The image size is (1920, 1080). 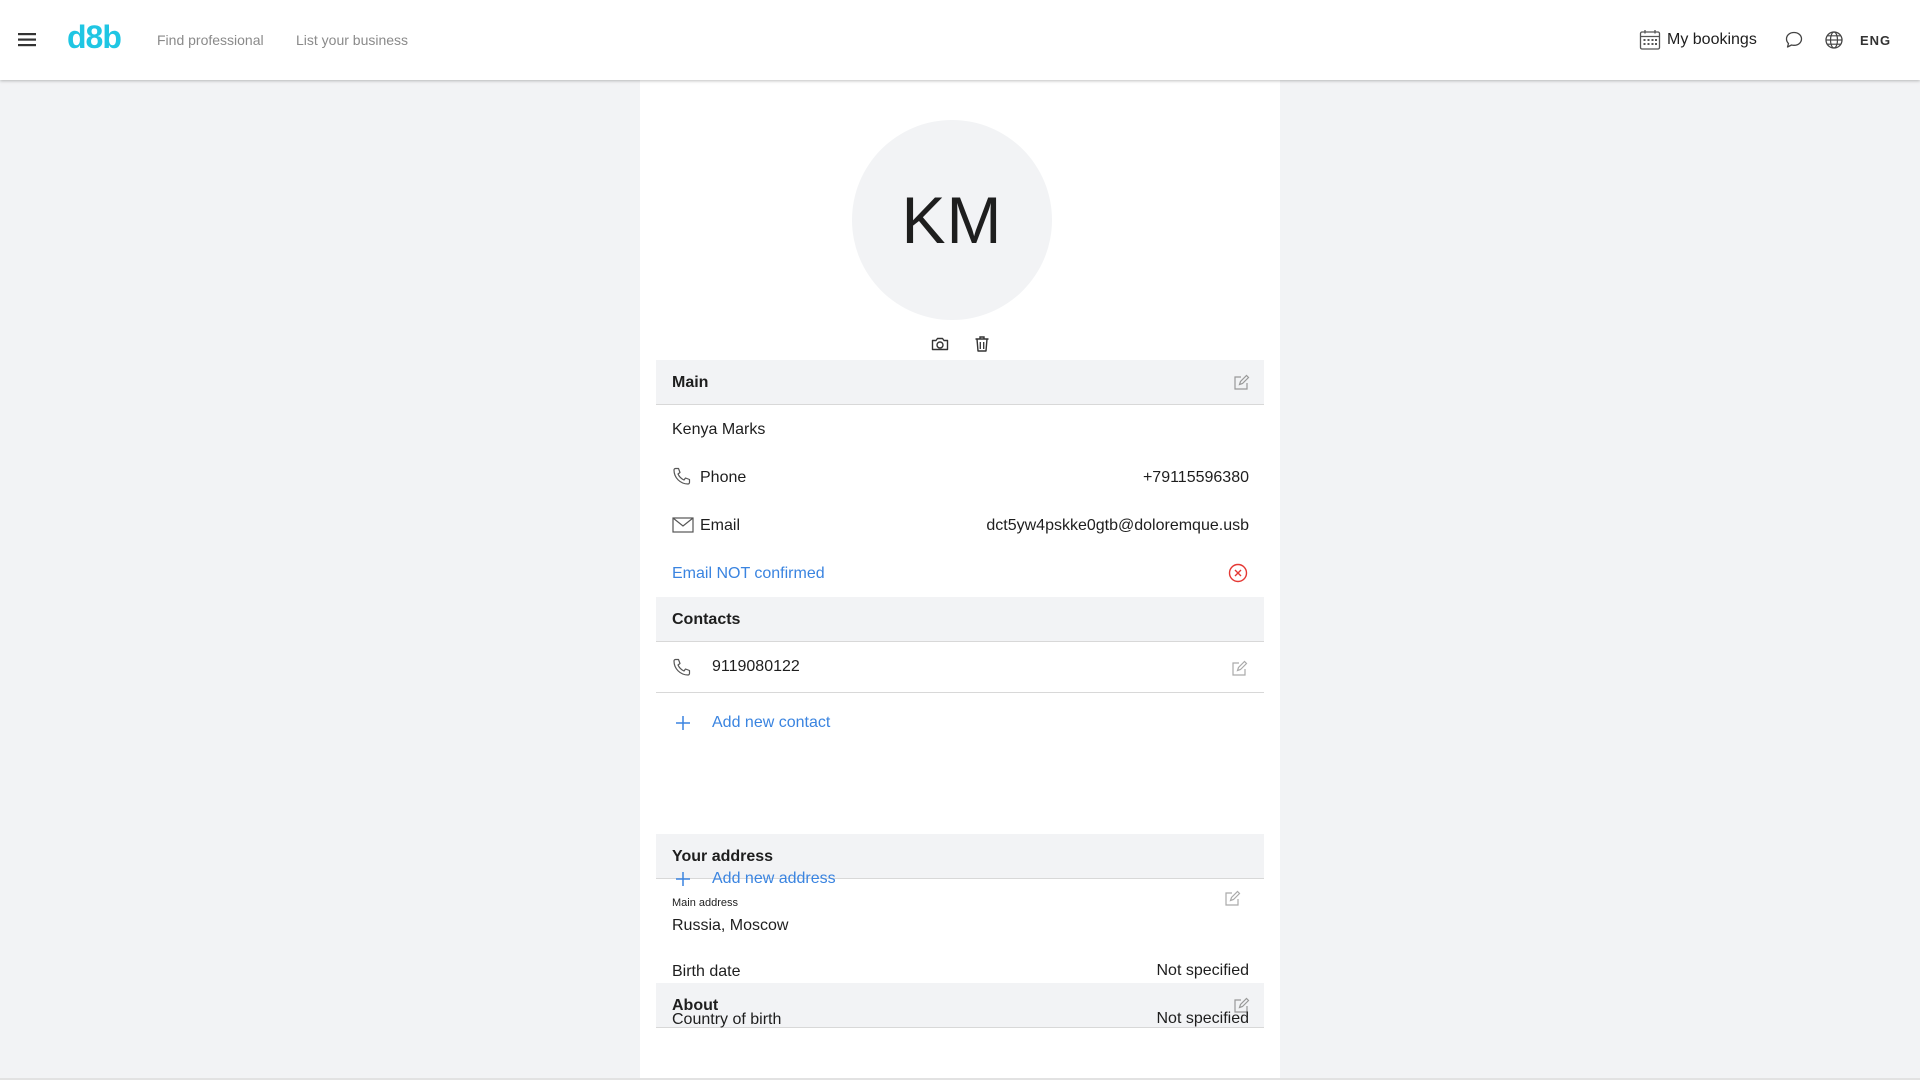 I want to click on edit-contact-icon, so click(x=1239, y=669).